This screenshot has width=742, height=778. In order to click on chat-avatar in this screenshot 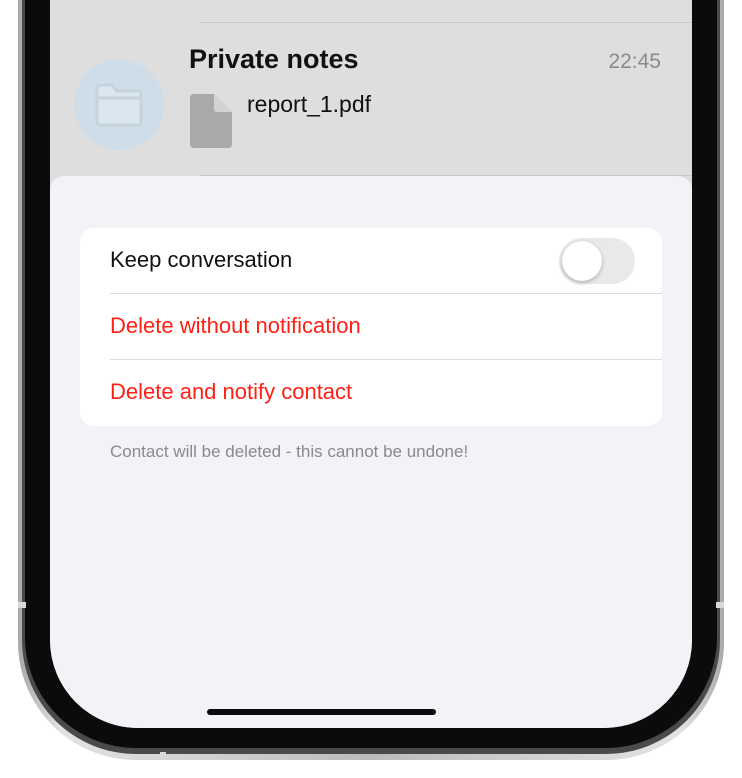, I will do `click(119, 105)`.